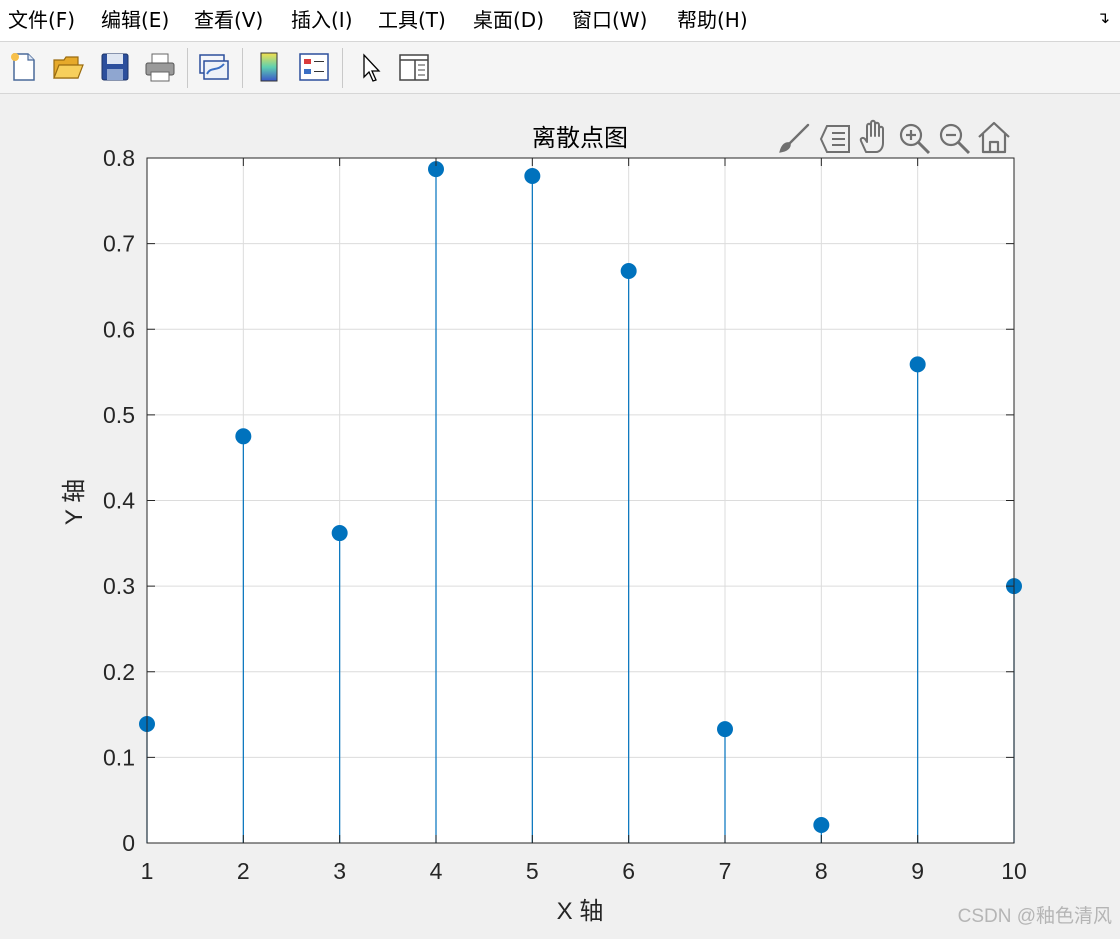 This screenshot has height=939, width=1120. What do you see at coordinates (834, 139) in the screenshot?
I see `data-tips-icon` at bounding box center [834, 139].